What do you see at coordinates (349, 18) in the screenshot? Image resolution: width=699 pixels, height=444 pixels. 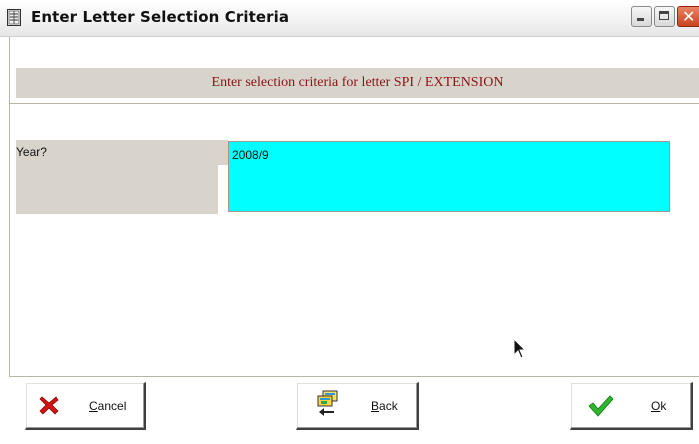 I see `title-bar: Enter Letter Selection Criteria ✕` at bounding box center [349, 18].